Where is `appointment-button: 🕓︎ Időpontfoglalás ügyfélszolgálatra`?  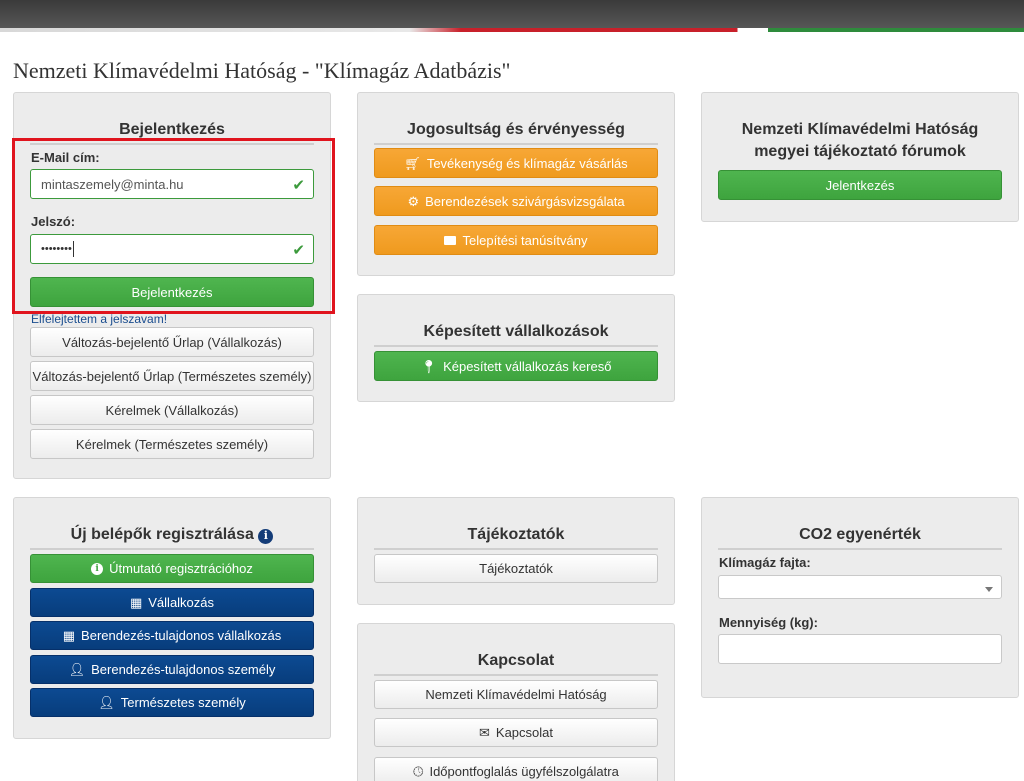
appointment-button: 🕓︎ Időpontfoglalás ügyfélszolgálatra is located at coordinates (516, 769).